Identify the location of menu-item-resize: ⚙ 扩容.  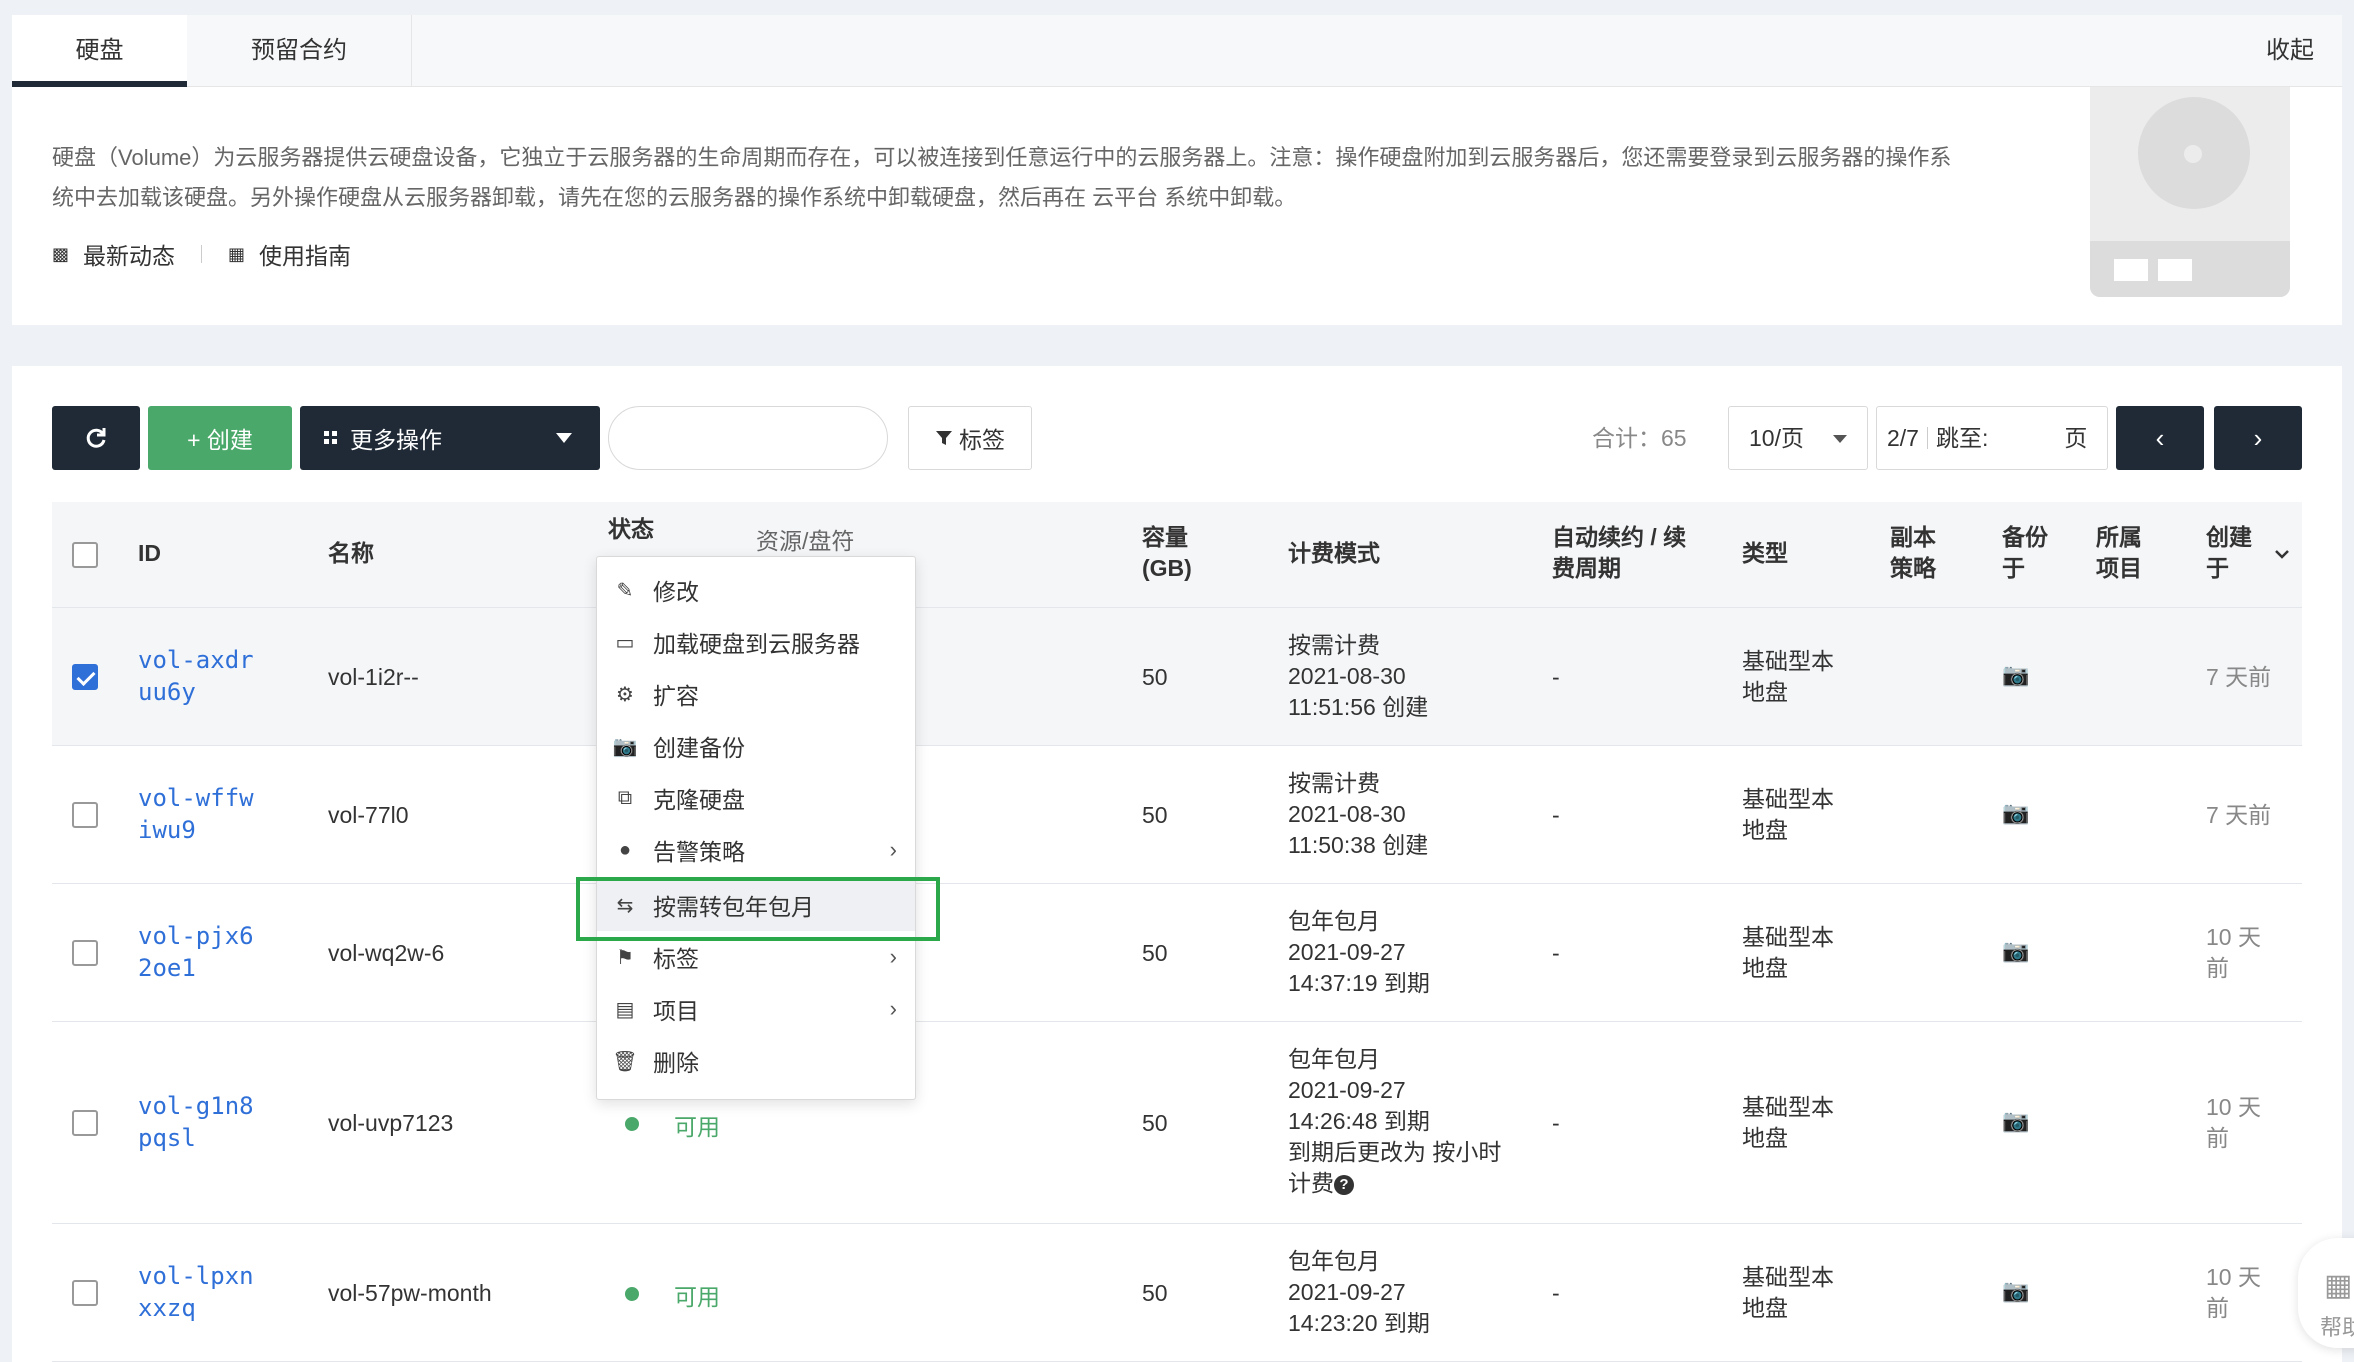
(756, 694).